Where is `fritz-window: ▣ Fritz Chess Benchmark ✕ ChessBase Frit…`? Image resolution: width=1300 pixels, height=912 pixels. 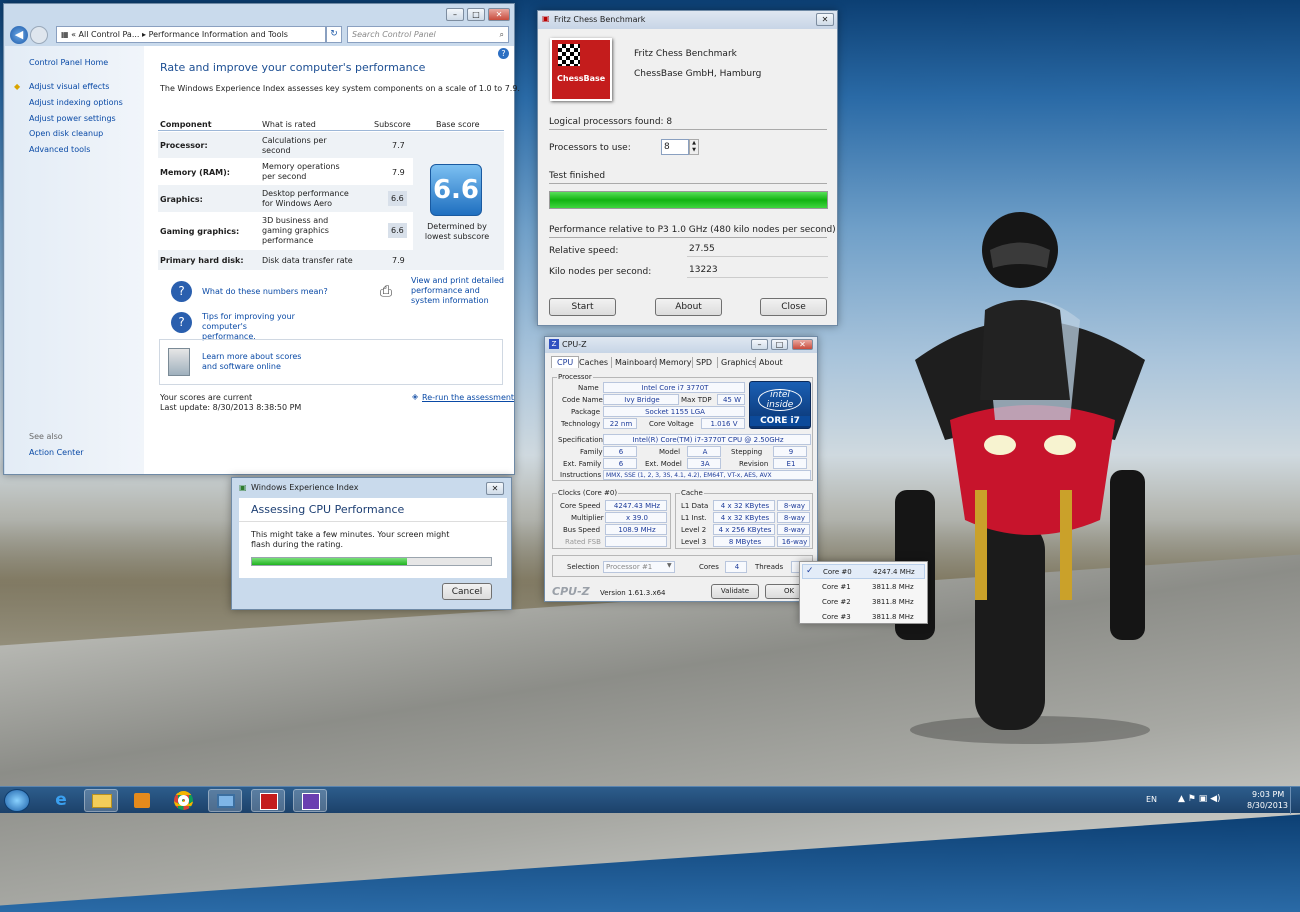 fritz-window: ▣ Fritz Chess Benchmark ✕ ChessBase Frit… is located at coordinates (687, 168).